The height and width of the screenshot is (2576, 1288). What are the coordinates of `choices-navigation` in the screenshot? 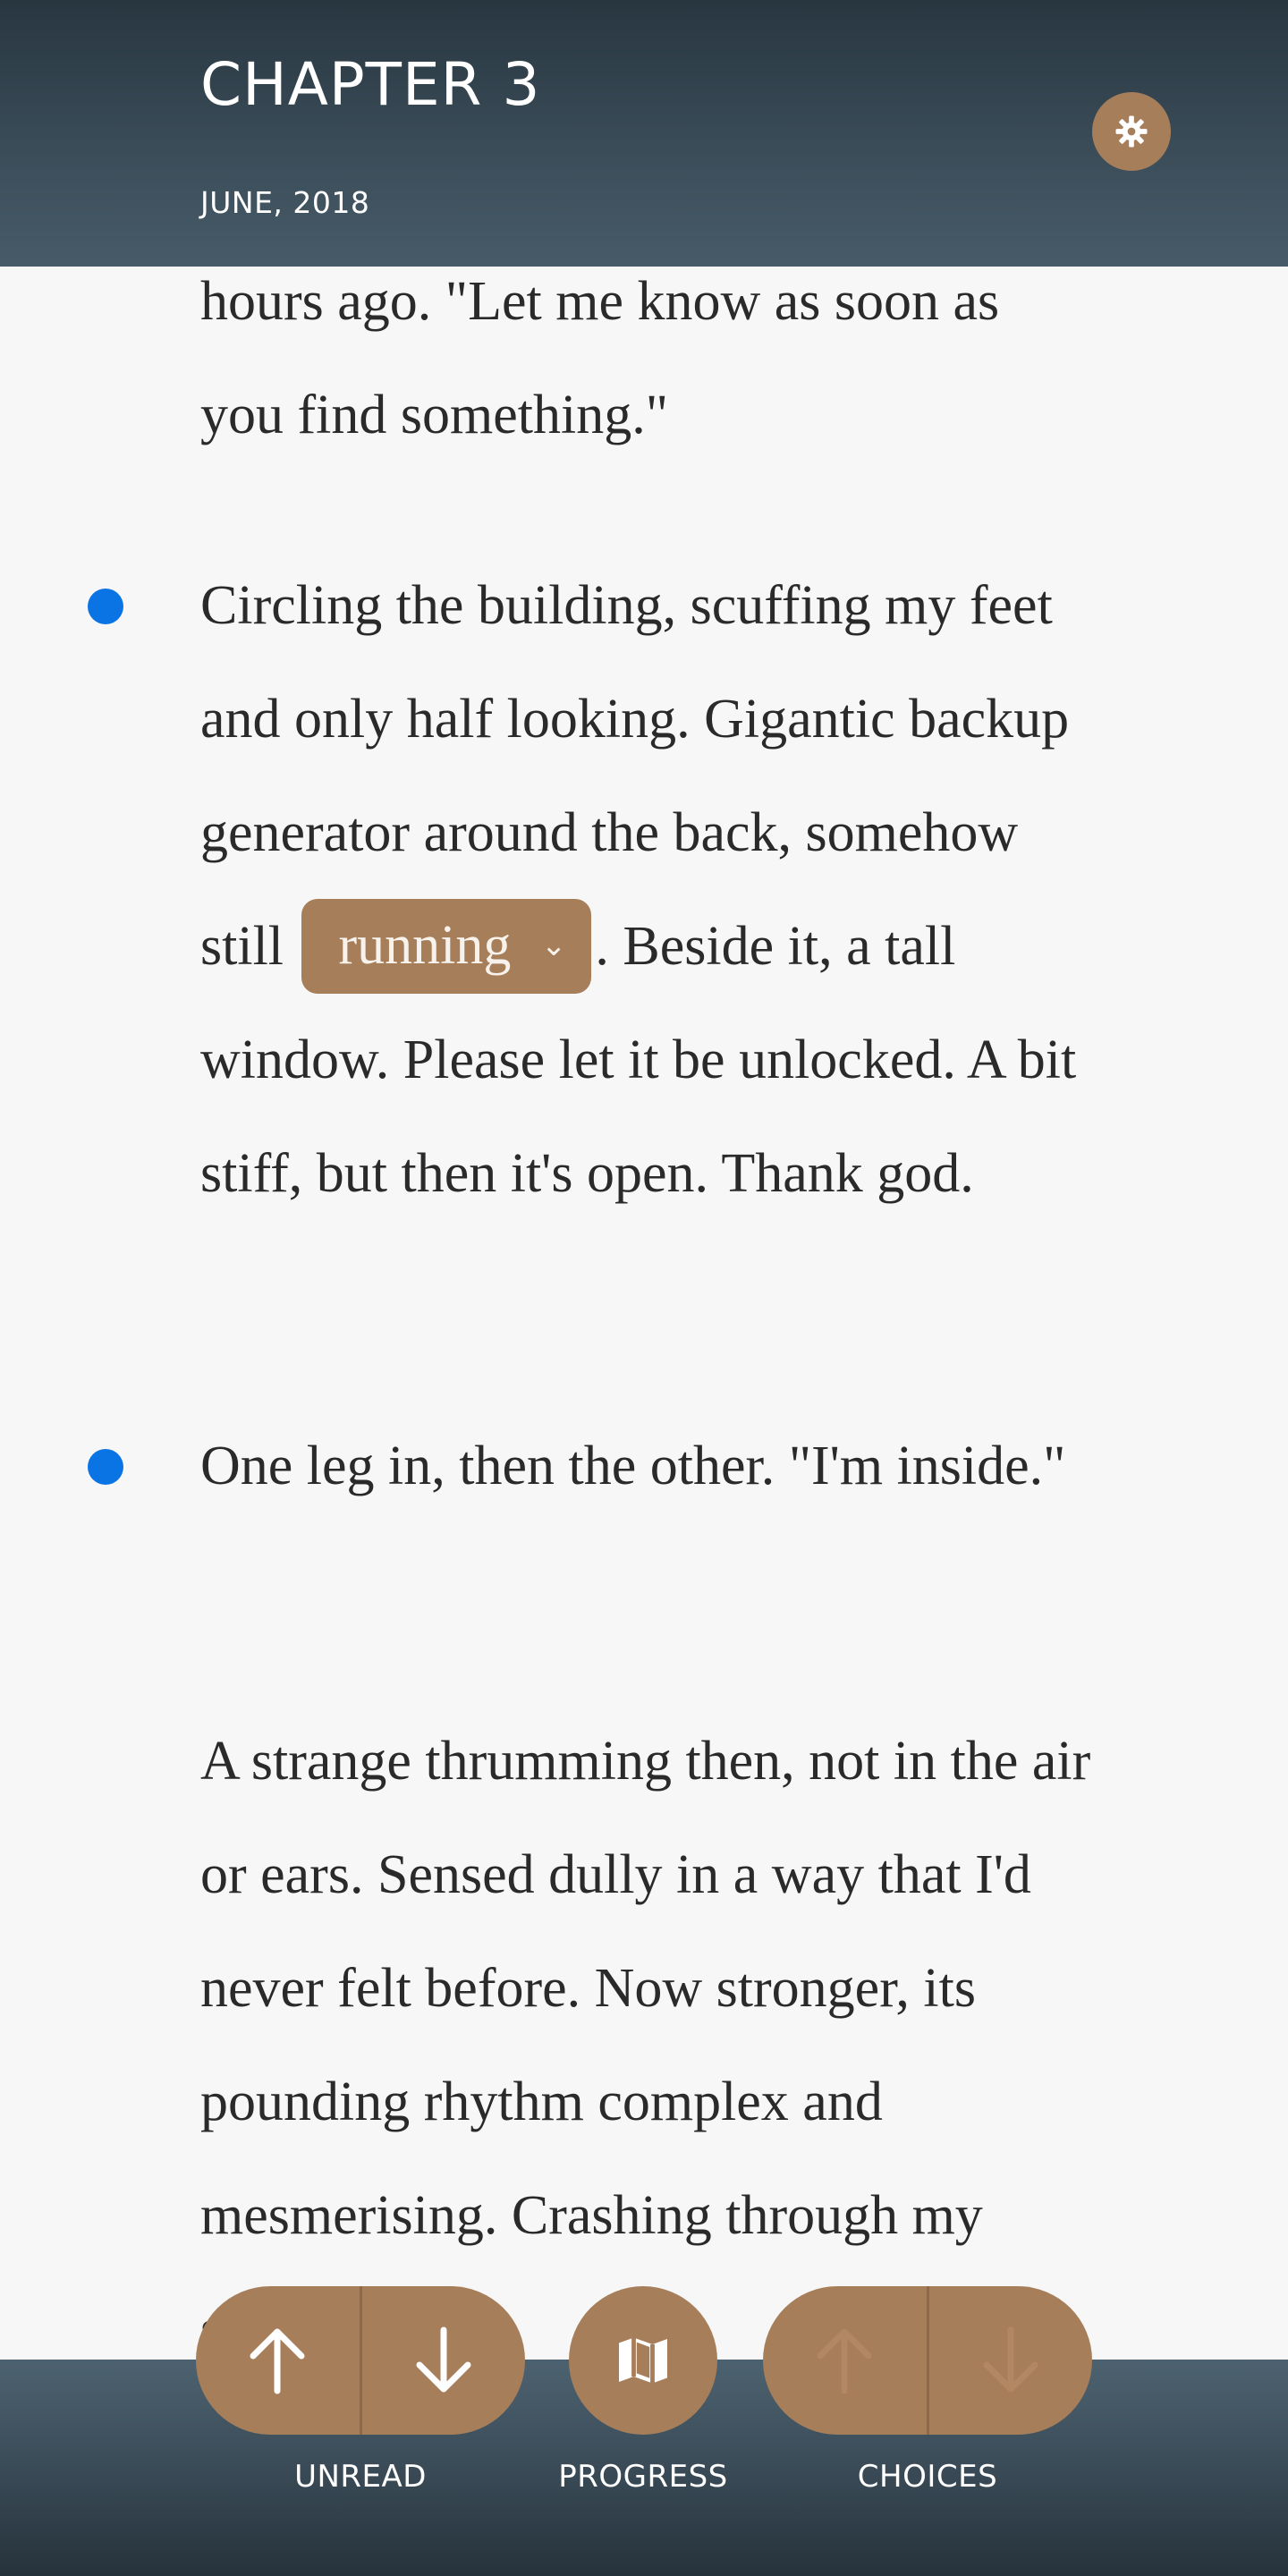 It's located at (927, 2360).